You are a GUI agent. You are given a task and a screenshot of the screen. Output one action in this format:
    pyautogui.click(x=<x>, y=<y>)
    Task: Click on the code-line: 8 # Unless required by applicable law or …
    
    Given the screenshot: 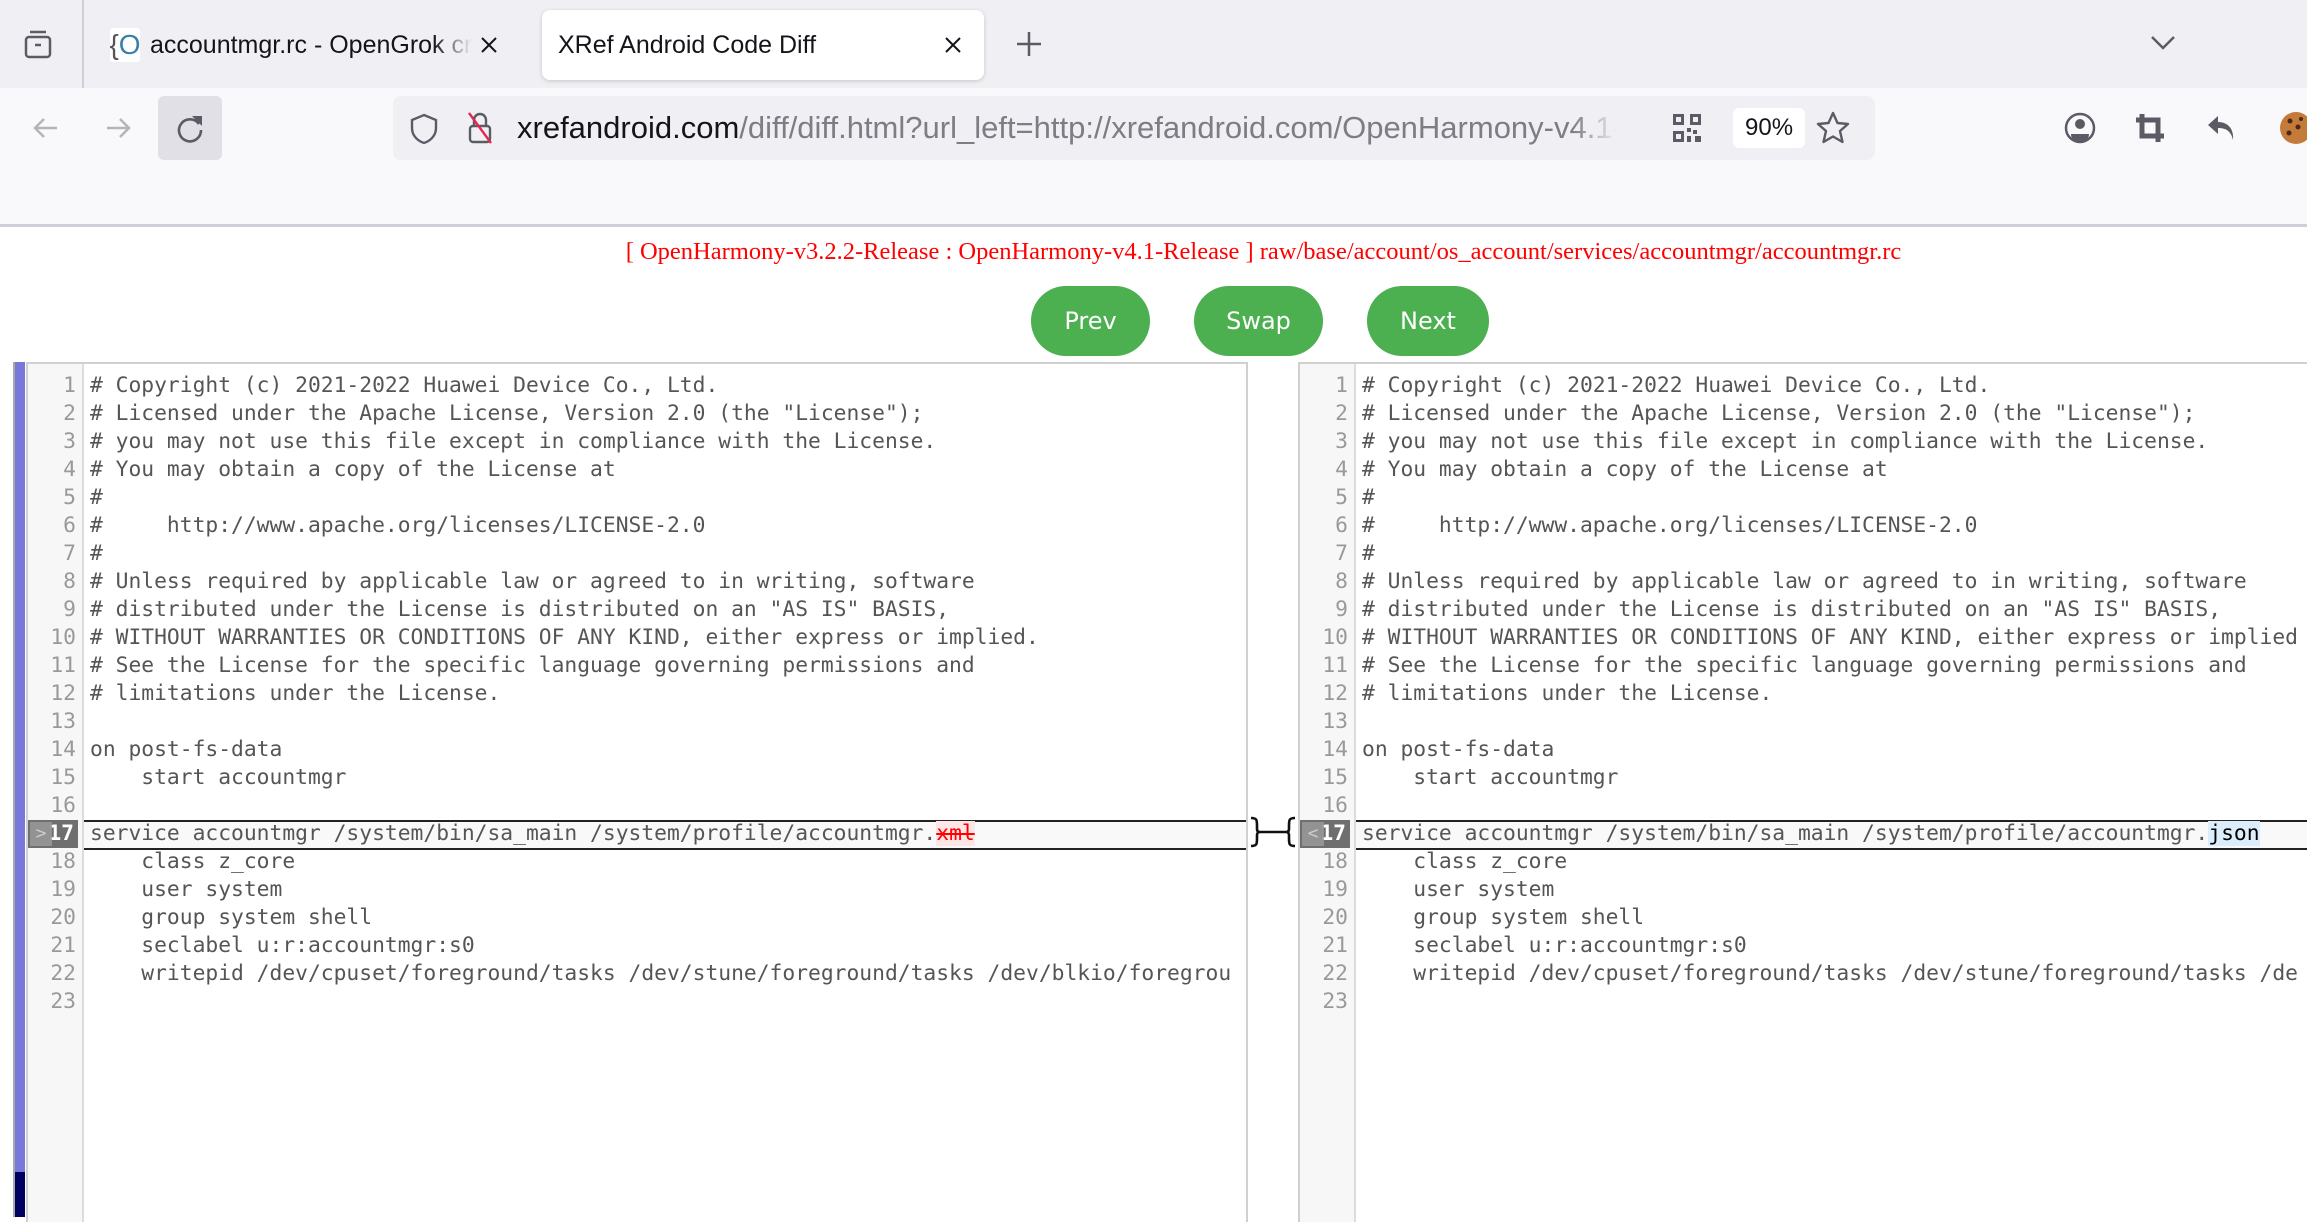 What is the action you would take?
    pyautogui.click(x=1803, y=582)
    